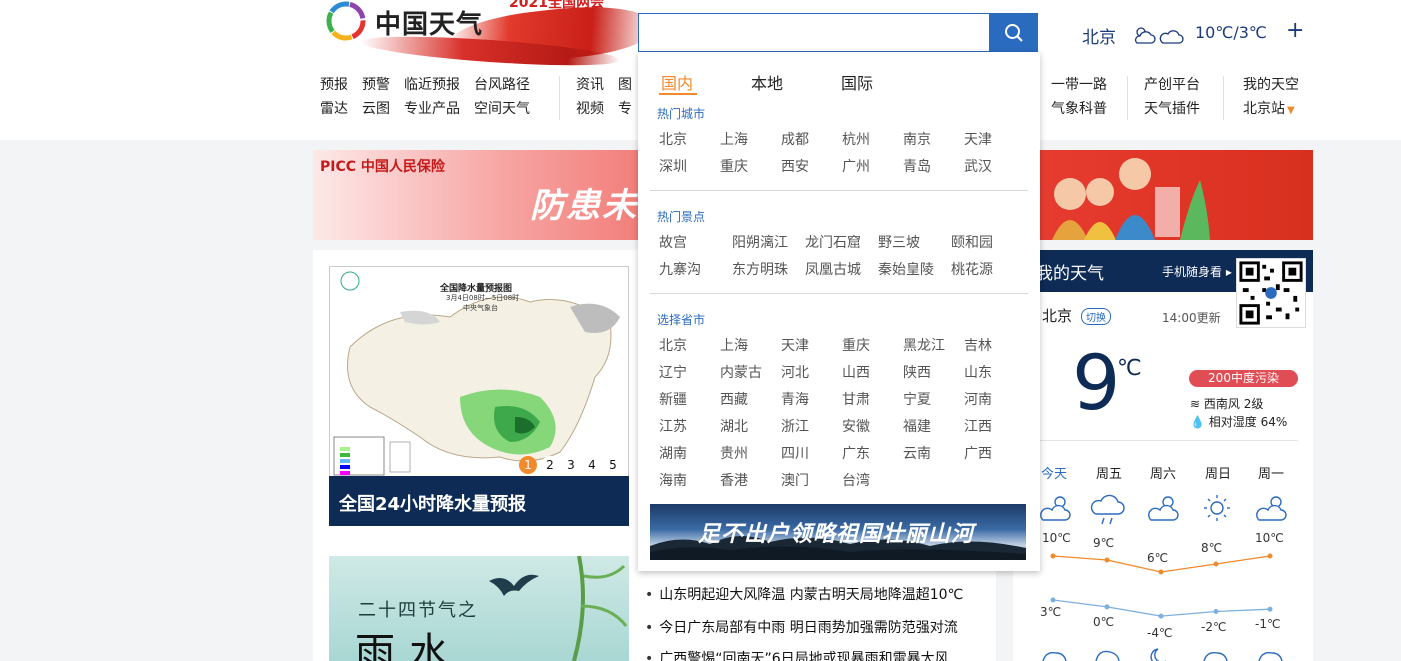  What do you see at coordinates (1079, 85) in the screenshot?
I see `nav-link: 一带一路` at bounding box center [1079, 85].